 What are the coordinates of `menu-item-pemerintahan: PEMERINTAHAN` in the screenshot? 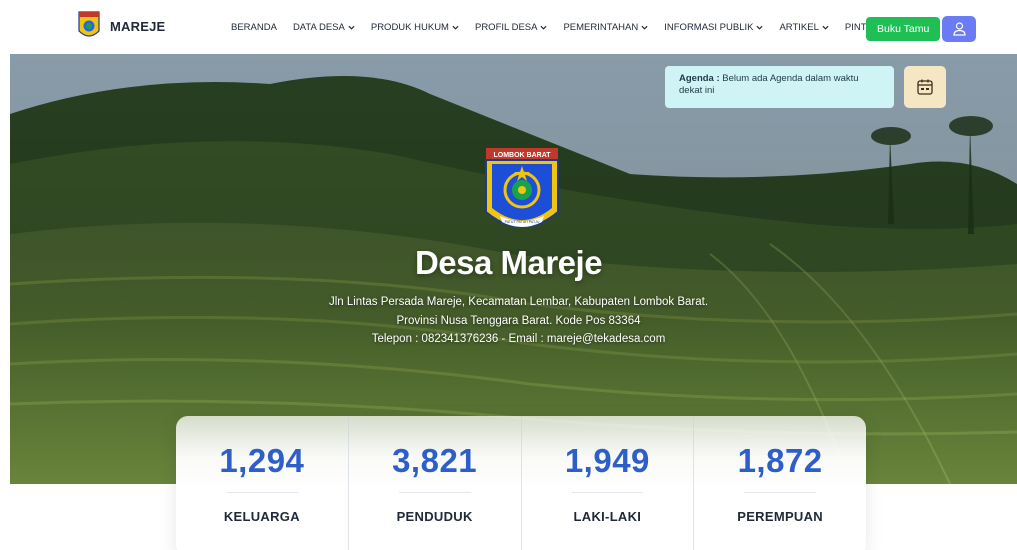 It's located at (605, 27).